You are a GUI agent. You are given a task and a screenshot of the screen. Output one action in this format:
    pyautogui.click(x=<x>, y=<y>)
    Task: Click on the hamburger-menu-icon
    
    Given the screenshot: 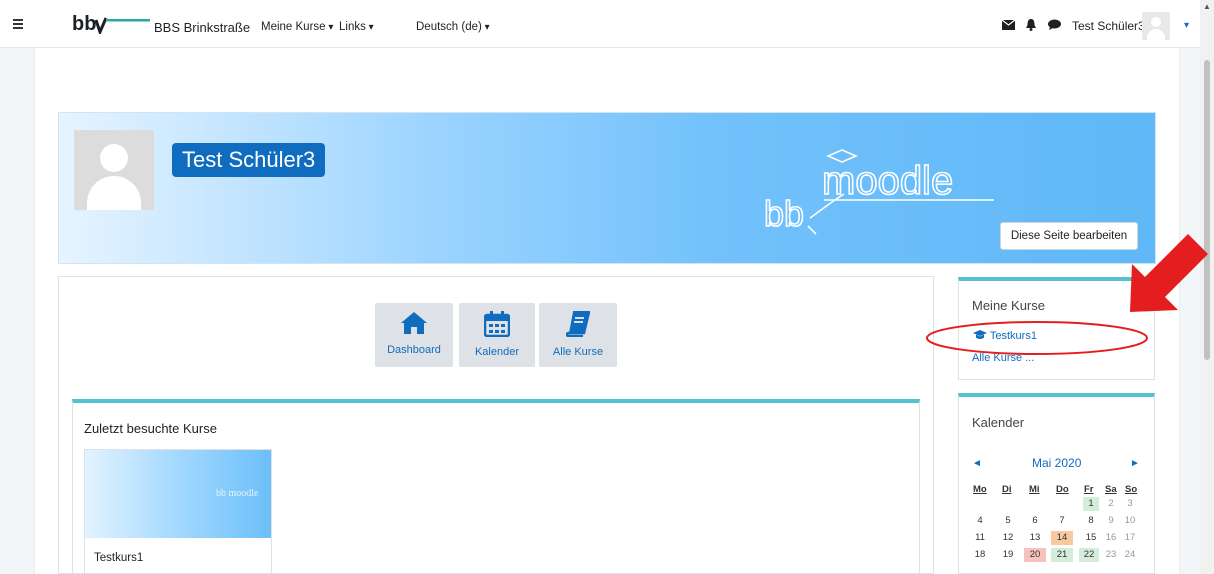 What is the action you would take?
    pyautogui.click(x=20, y=24)
    